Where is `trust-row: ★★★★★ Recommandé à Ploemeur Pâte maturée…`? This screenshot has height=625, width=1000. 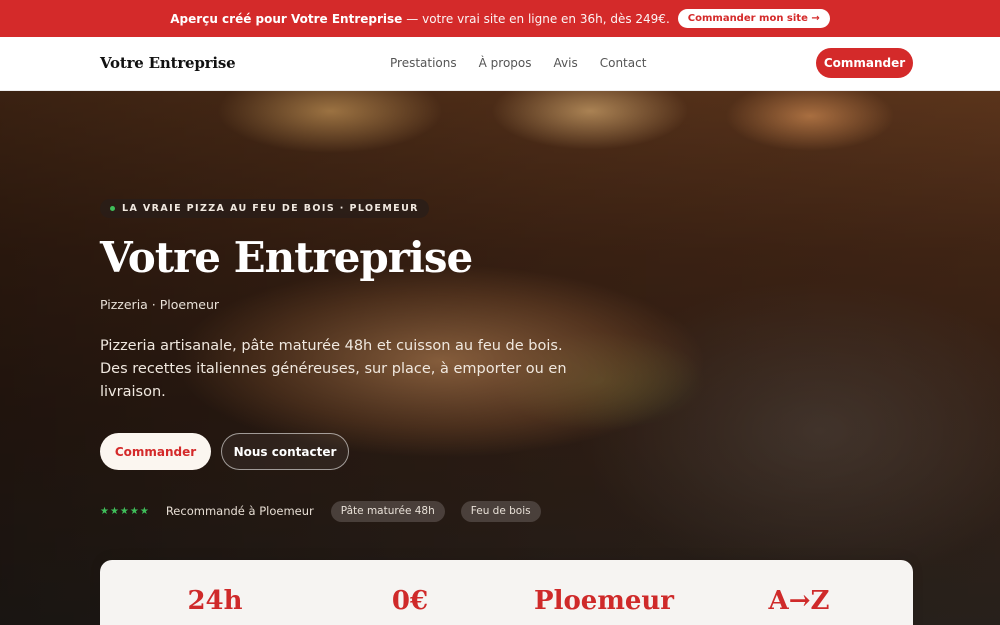
trust-row: ★★★★★ Recommandé à Ploemeur Pâte maturée… is located at coordinates (320, 511).